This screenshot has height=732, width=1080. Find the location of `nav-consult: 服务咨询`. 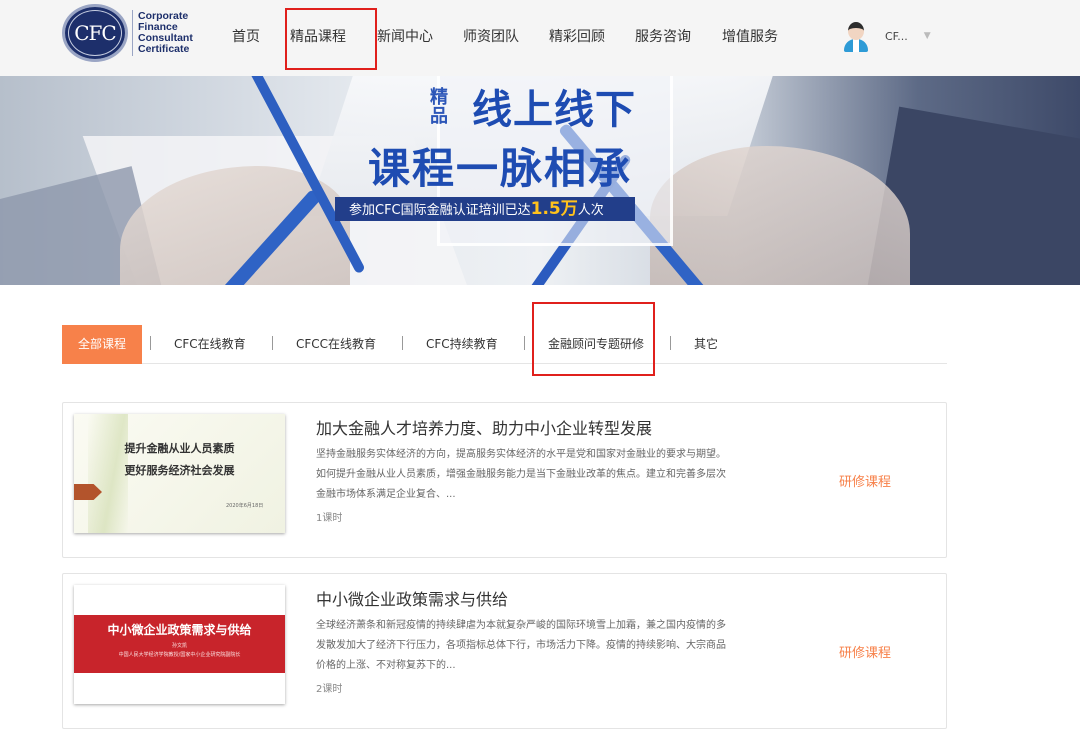

nav-consult: 服务咨询 is located at coordinates (663, 38).